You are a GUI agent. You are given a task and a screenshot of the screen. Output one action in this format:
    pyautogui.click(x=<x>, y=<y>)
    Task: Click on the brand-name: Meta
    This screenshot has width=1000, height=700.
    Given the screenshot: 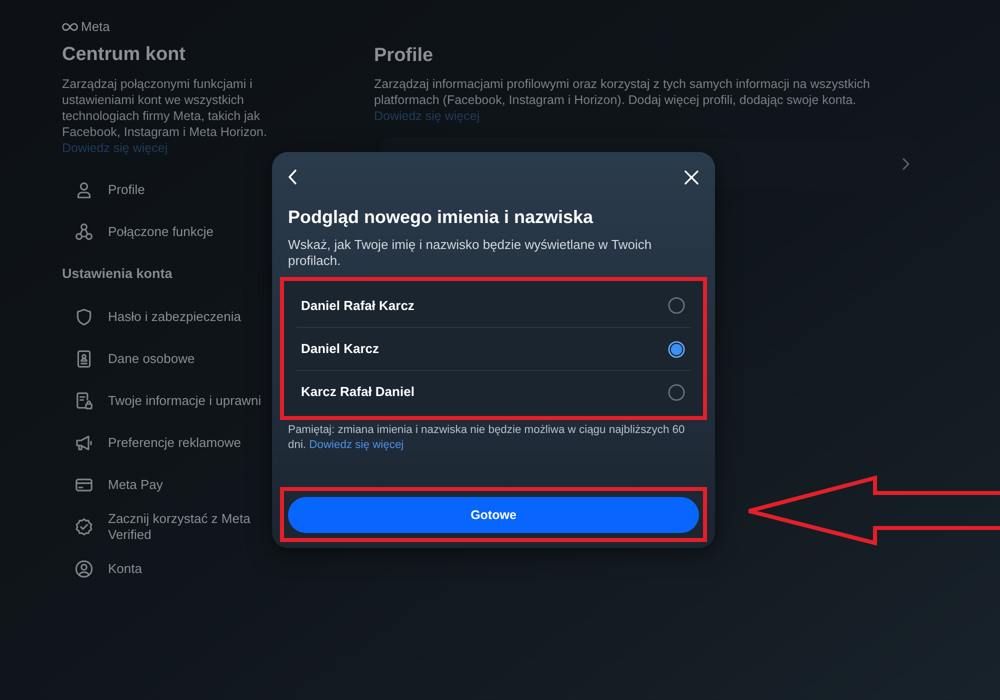 What is the action you would take?
    pyautogui.click(x=95, y=27)
    